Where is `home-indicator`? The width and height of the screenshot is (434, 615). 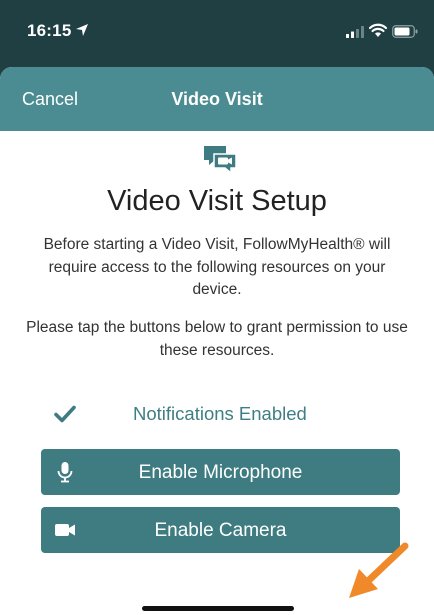
home-indicator is located at coordinates (218, 608).